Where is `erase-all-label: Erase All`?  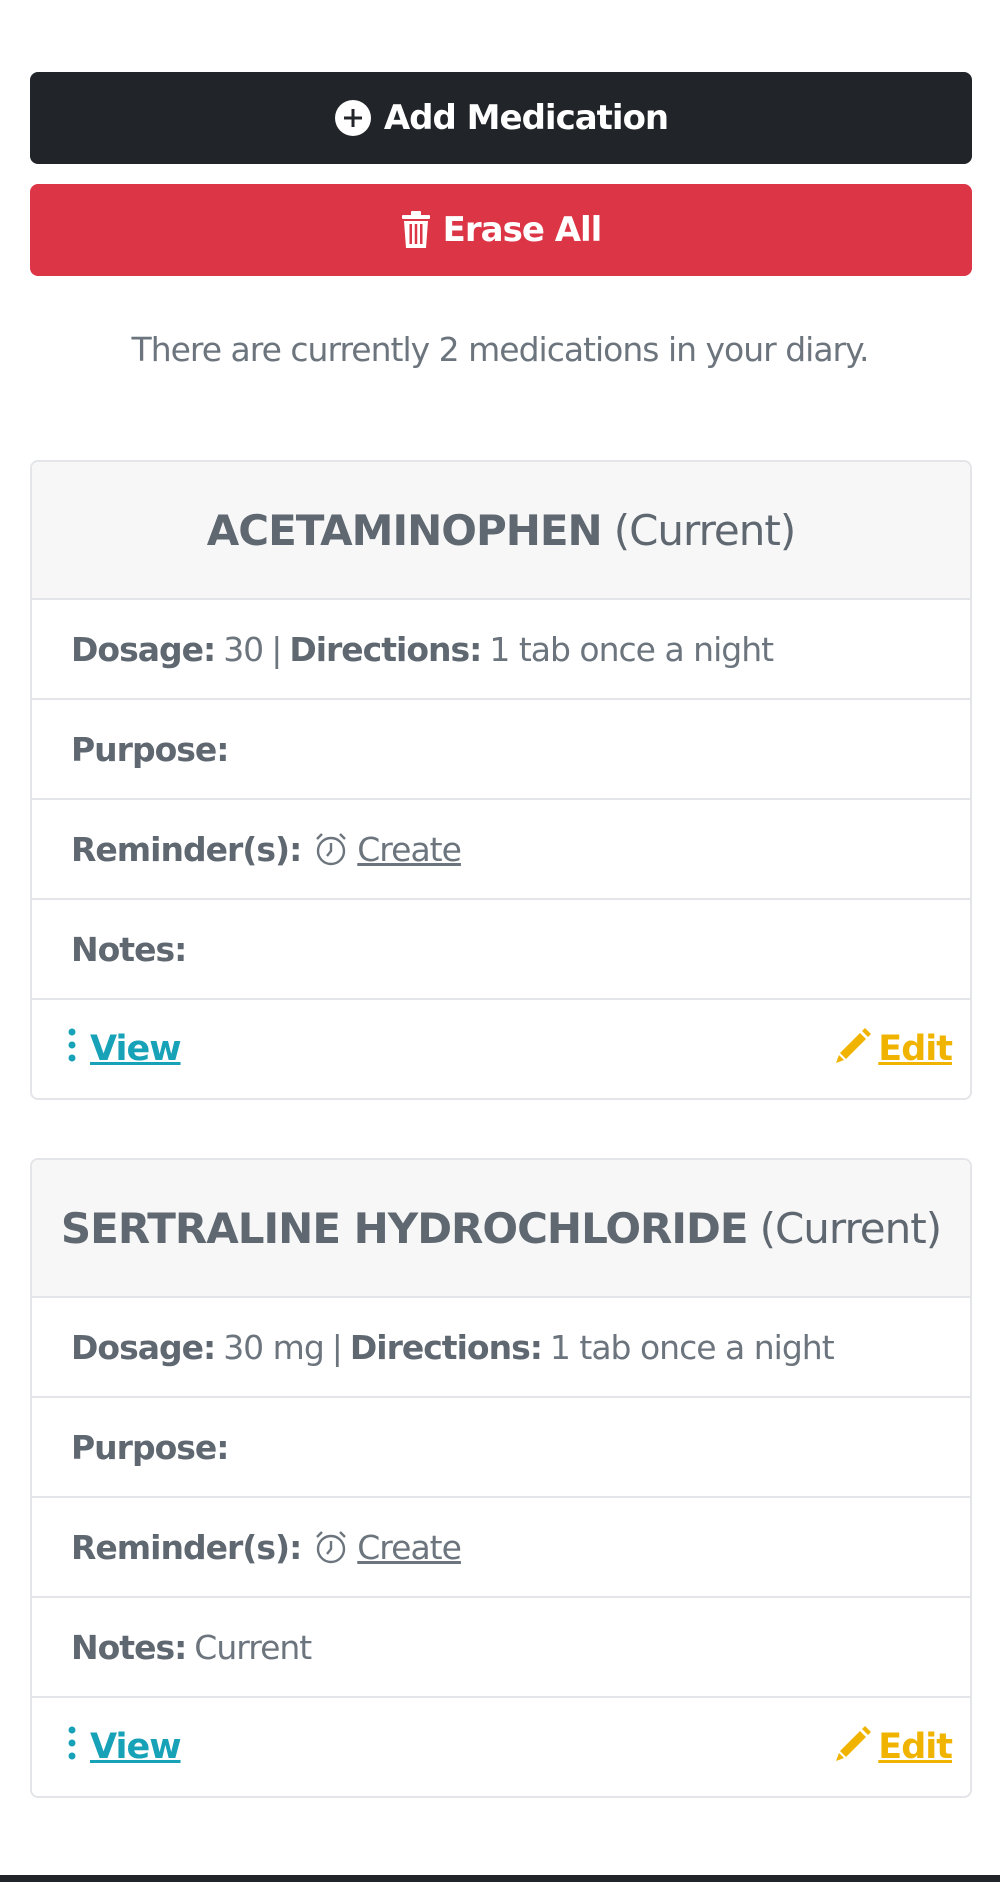 erase-all-label: Erase All is located at coordinates (522, 230).